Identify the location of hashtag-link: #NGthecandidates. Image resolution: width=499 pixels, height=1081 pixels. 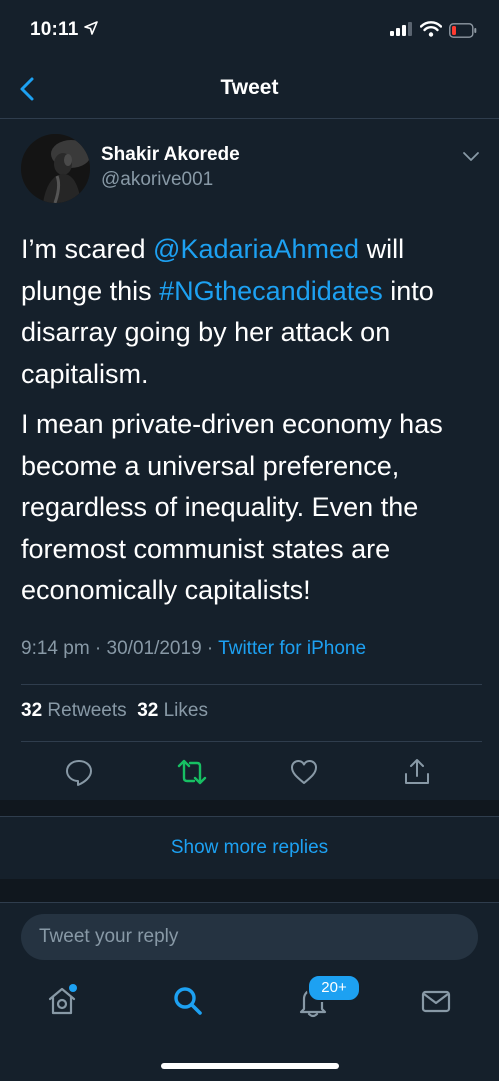
(271, 291).